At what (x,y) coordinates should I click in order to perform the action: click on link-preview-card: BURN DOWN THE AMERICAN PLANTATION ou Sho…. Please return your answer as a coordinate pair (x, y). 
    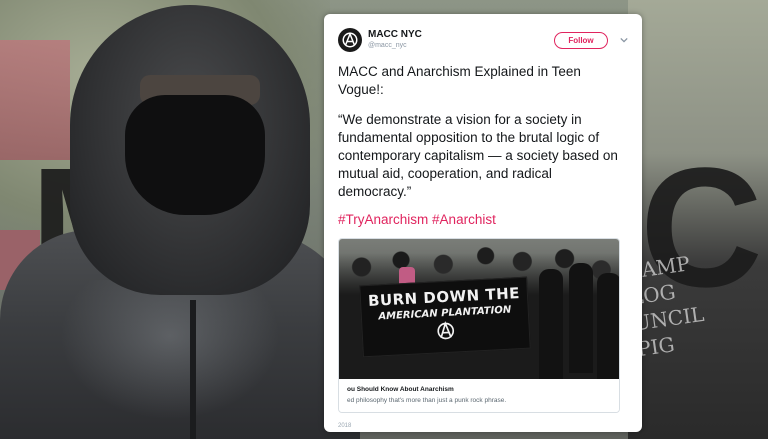
    Looking at the image, I should click on (479, 325).